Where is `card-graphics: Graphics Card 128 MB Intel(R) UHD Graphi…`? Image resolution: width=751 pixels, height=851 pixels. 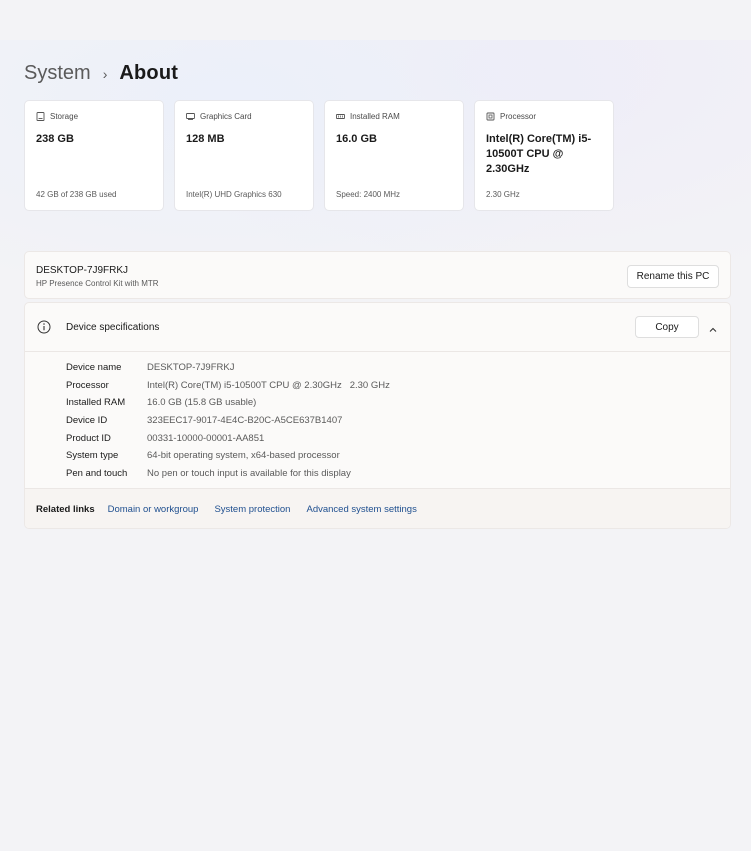
card-graphics: Graphics Card 128 MB Intel(R) UHD Graphi… is located at coordinates (244, 155).